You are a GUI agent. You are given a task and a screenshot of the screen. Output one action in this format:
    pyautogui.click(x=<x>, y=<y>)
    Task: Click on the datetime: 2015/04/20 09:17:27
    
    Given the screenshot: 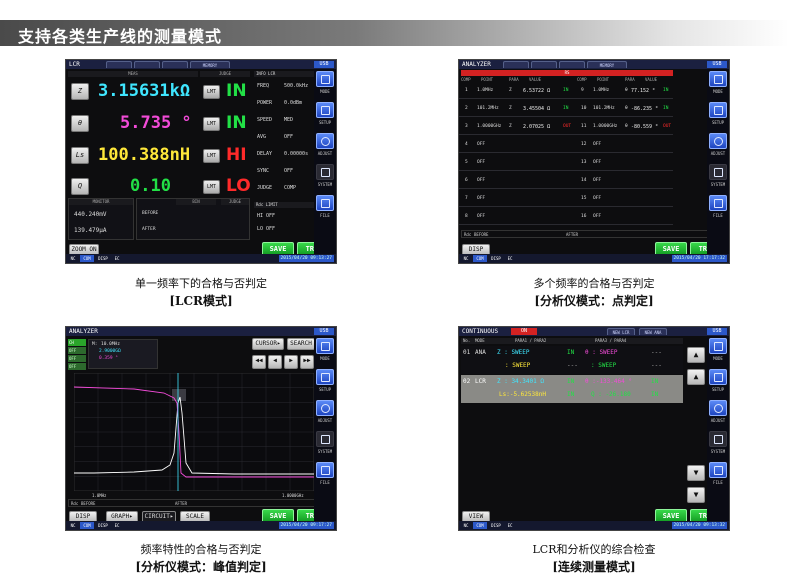 What is the action you would take?
    pyautogui.click(x=306, y=525)
    